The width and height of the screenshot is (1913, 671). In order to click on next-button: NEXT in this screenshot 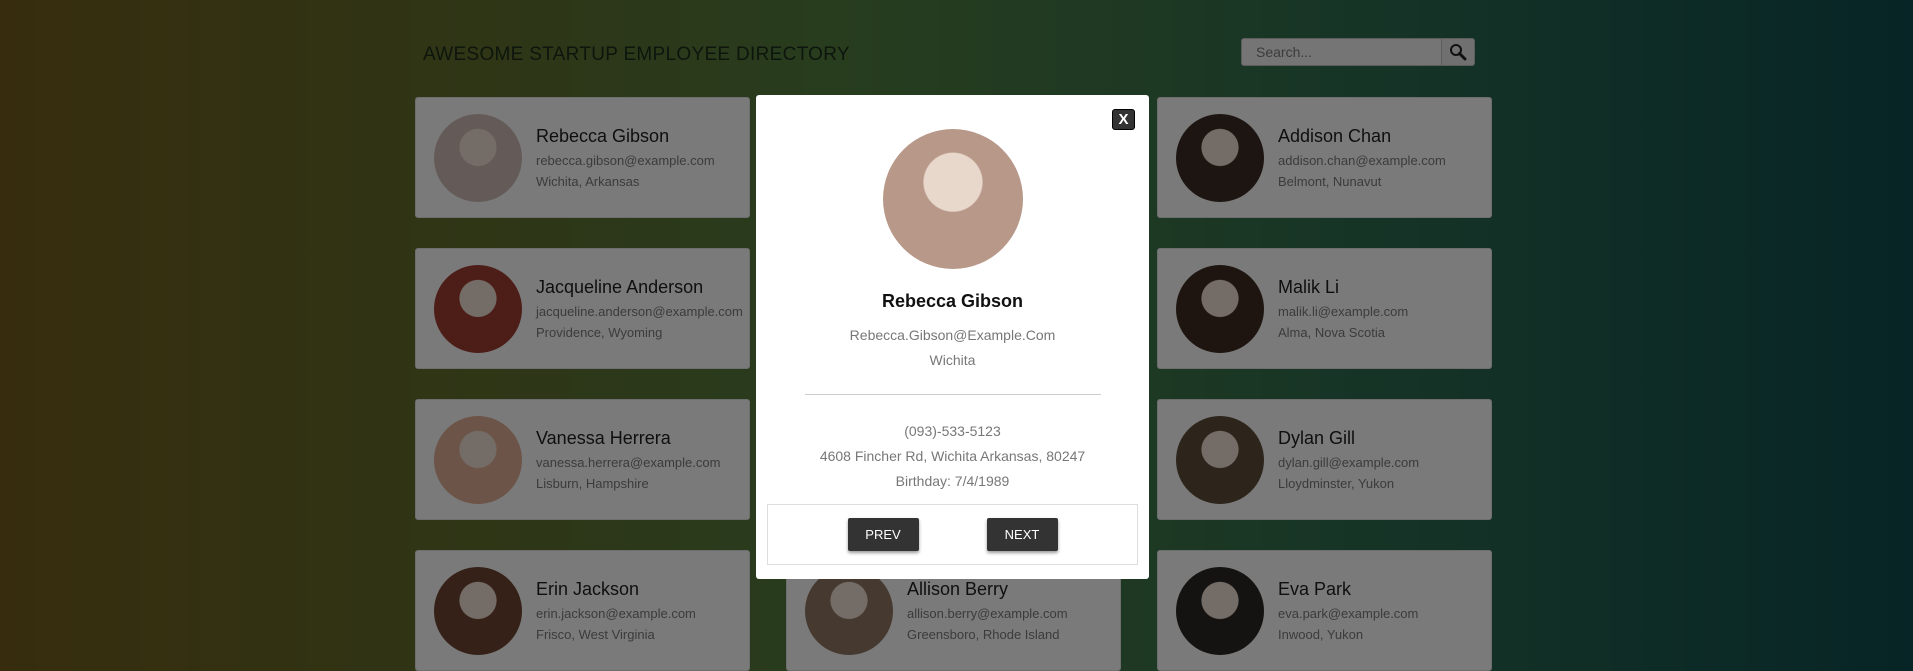, I will do `click(1022, 534)`.